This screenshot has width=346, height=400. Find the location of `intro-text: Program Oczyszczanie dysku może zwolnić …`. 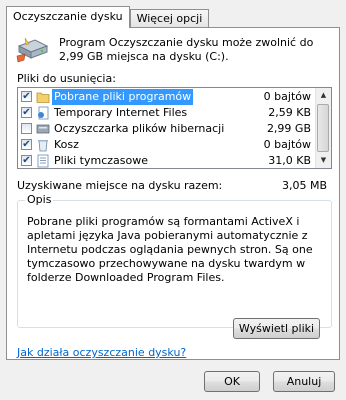

intro-text: Program Oczyszczanie dysku może zwolnić … is located at coordinates (186, 49).